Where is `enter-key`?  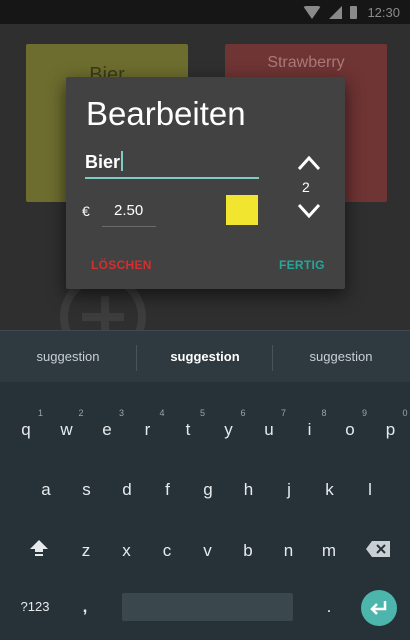
enter-key is located at coordinates (379, 608).